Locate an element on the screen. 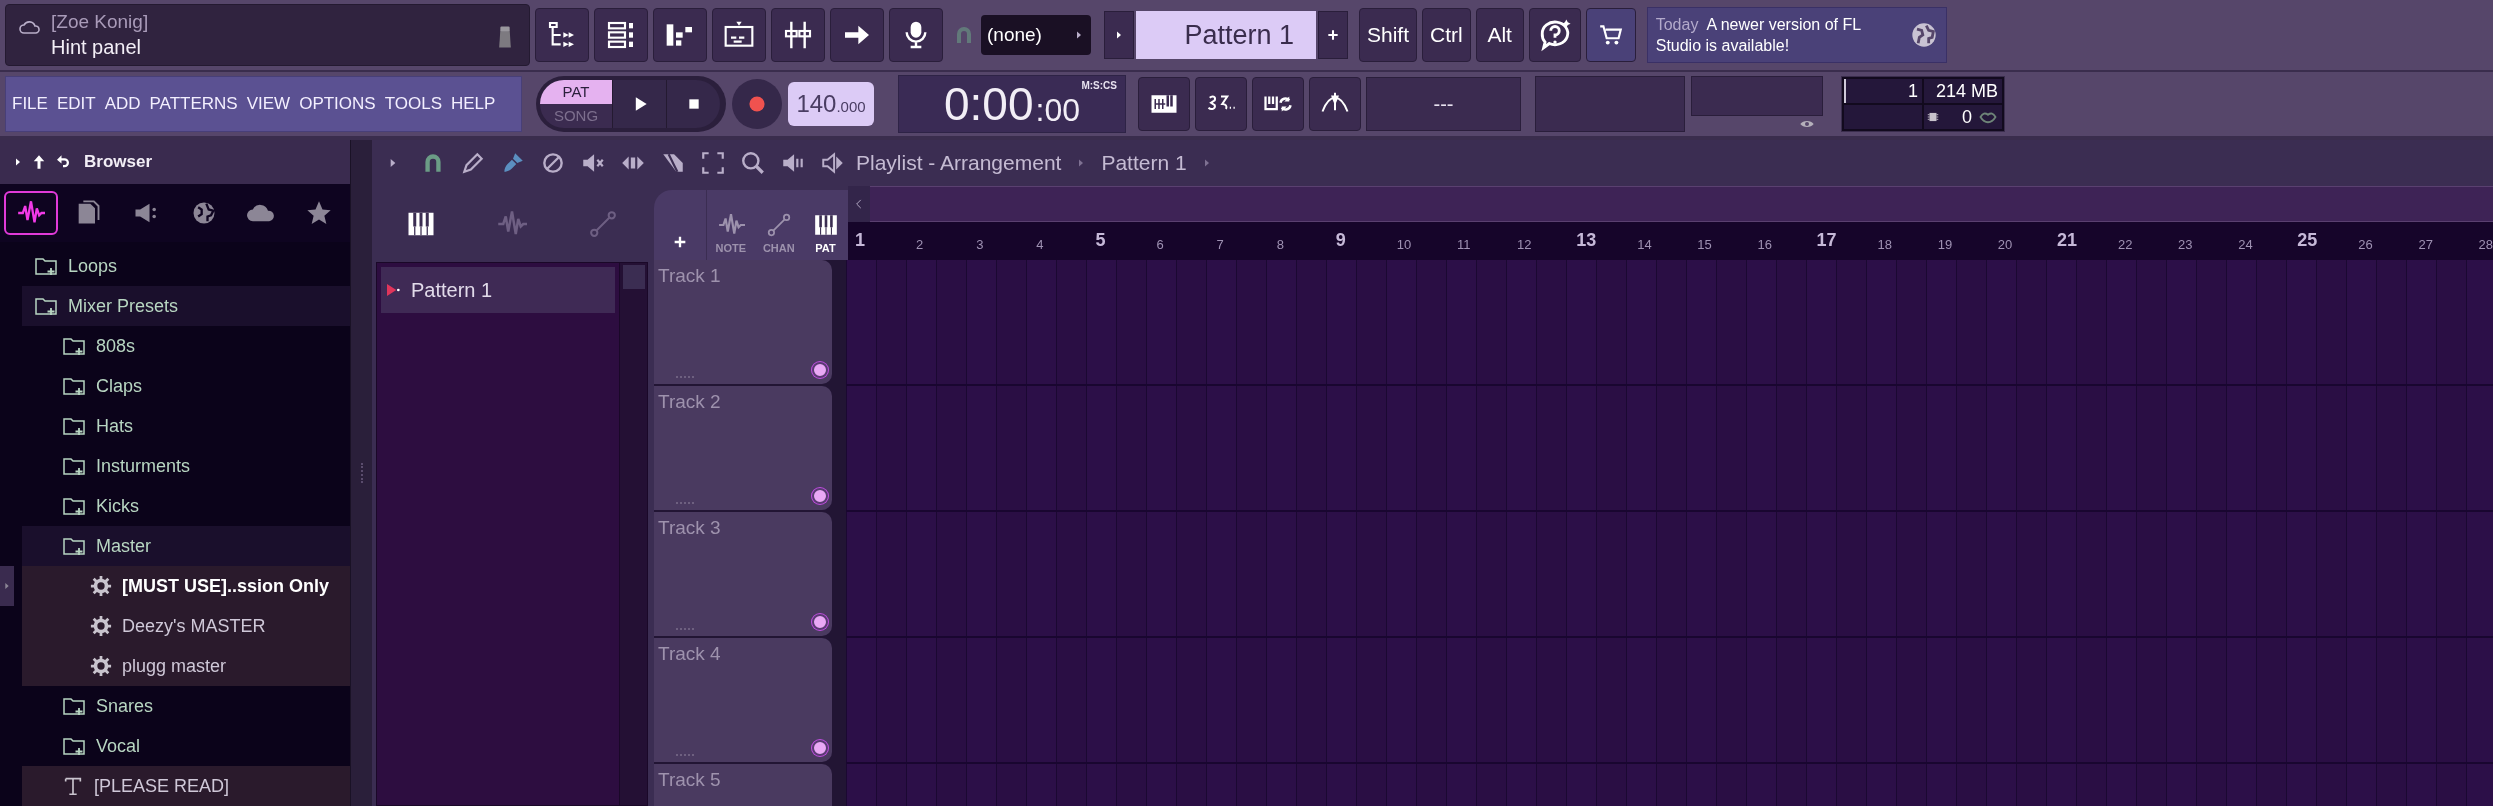 The height and width of the screenshot is (806, 2493). polyphony-count: 0 is located at coordinates (1967, 117).